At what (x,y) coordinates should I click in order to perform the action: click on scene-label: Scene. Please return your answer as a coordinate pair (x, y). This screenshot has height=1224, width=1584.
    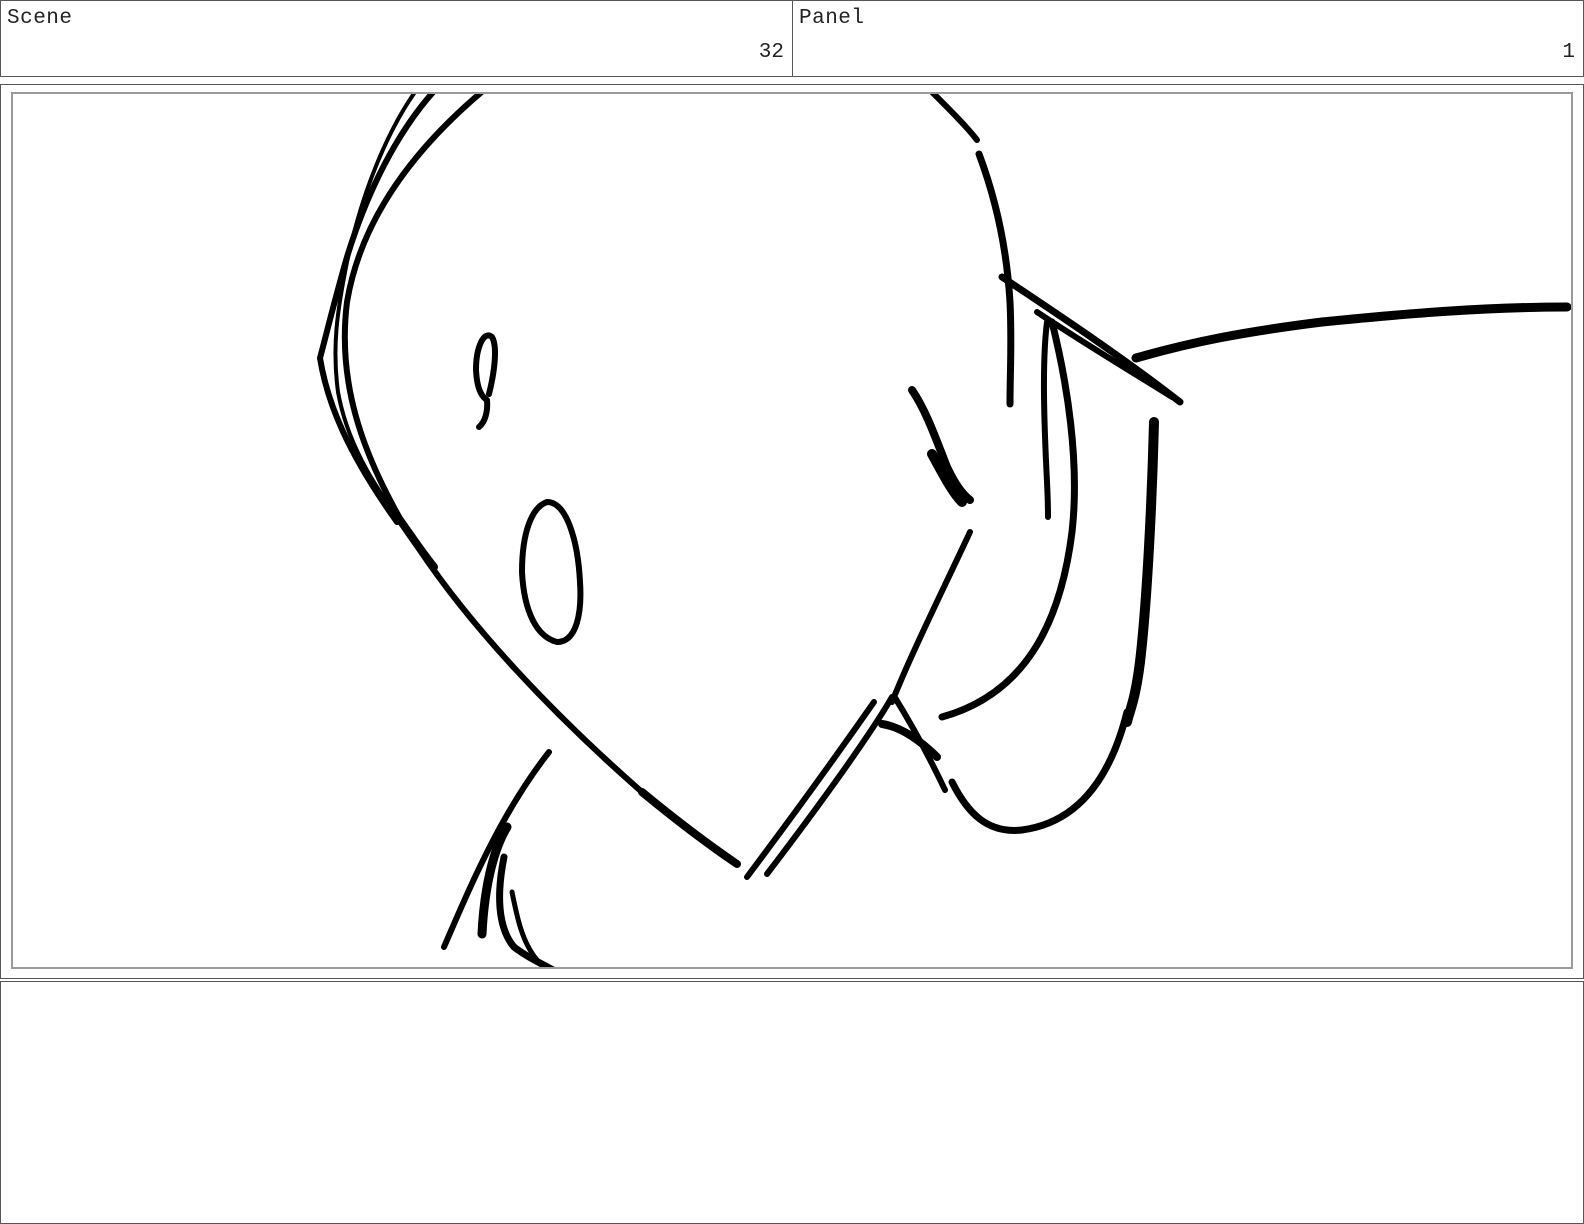
    Looking at the image, I should click on (40, 18).